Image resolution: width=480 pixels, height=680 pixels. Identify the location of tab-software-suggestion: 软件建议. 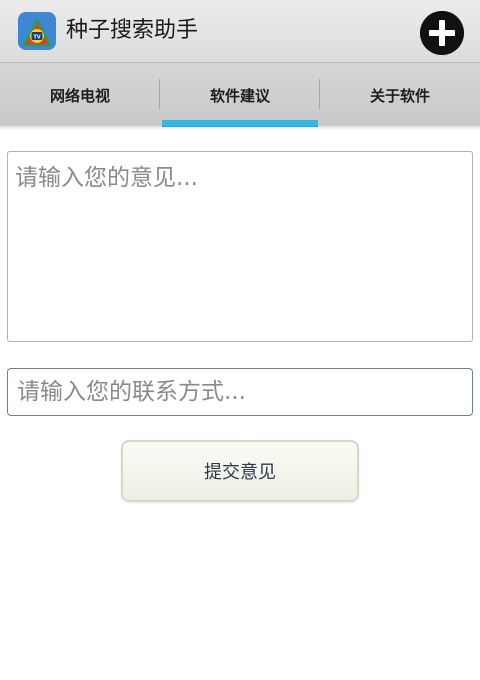
(240, 95).